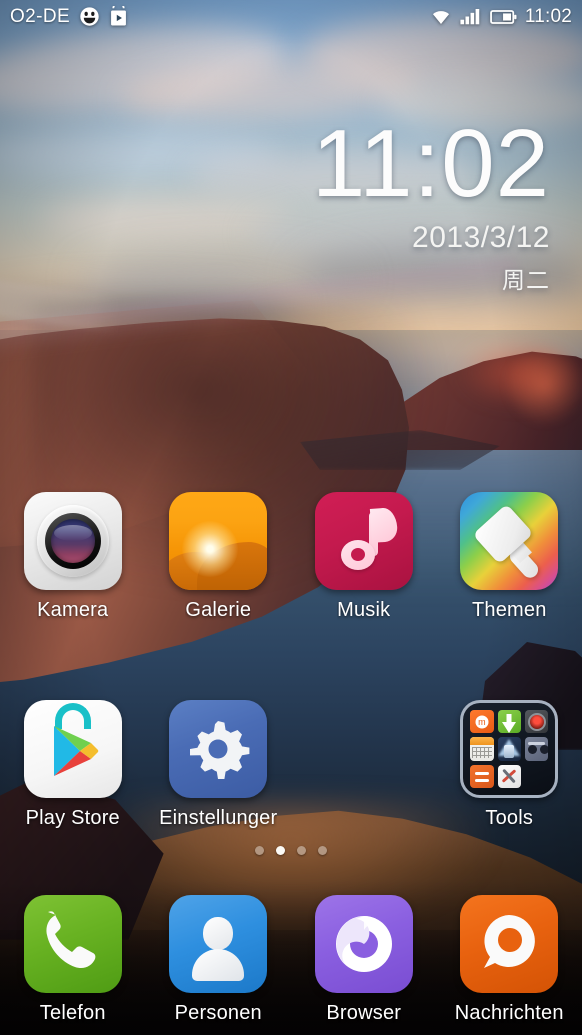  Describe the element at coordinates (364, 1013) in the screenshot. I see `app-label: Browser` at that location.